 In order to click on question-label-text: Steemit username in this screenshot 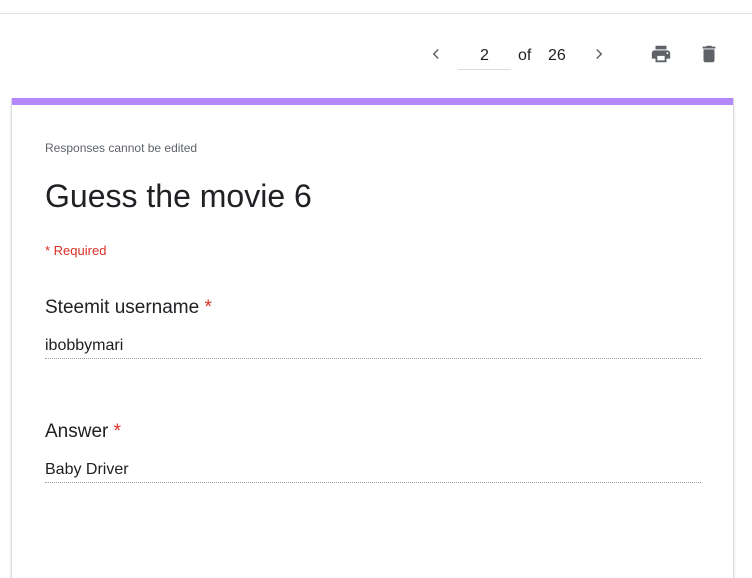, I will do `click(122, 307)`.